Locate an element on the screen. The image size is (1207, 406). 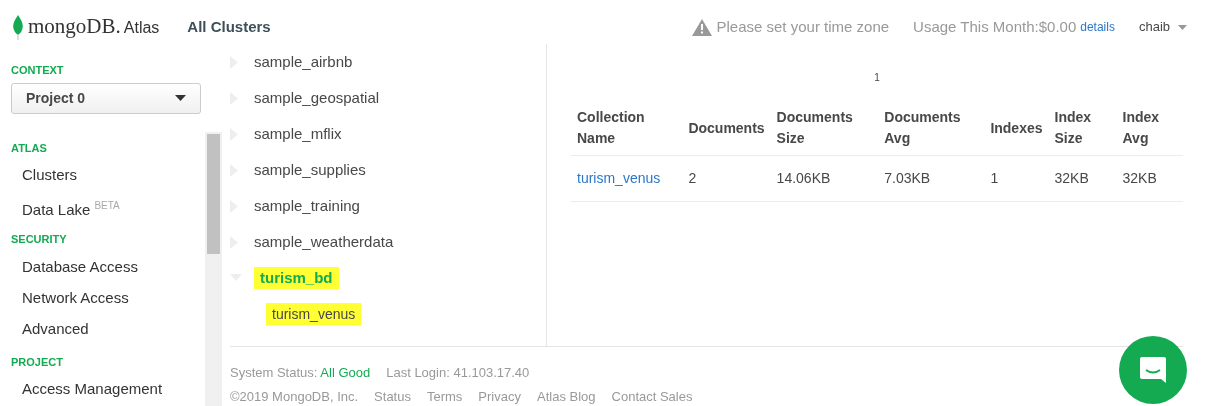
page-number: 1 is located at coordinates (877, 77).